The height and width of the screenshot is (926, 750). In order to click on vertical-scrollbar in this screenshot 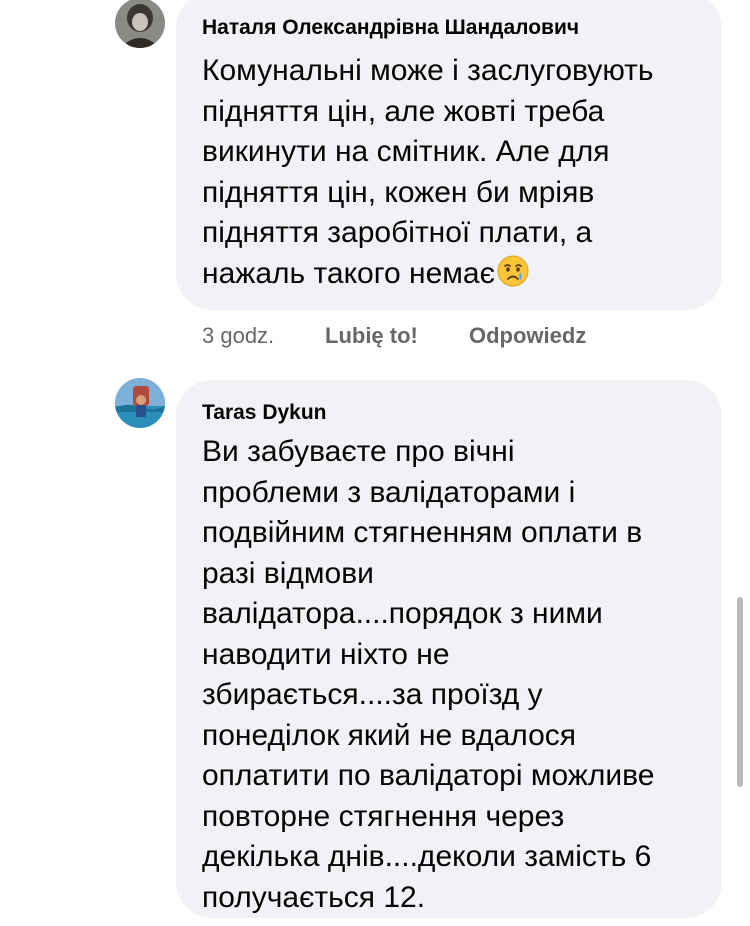, I will do `click(740, 692)`.